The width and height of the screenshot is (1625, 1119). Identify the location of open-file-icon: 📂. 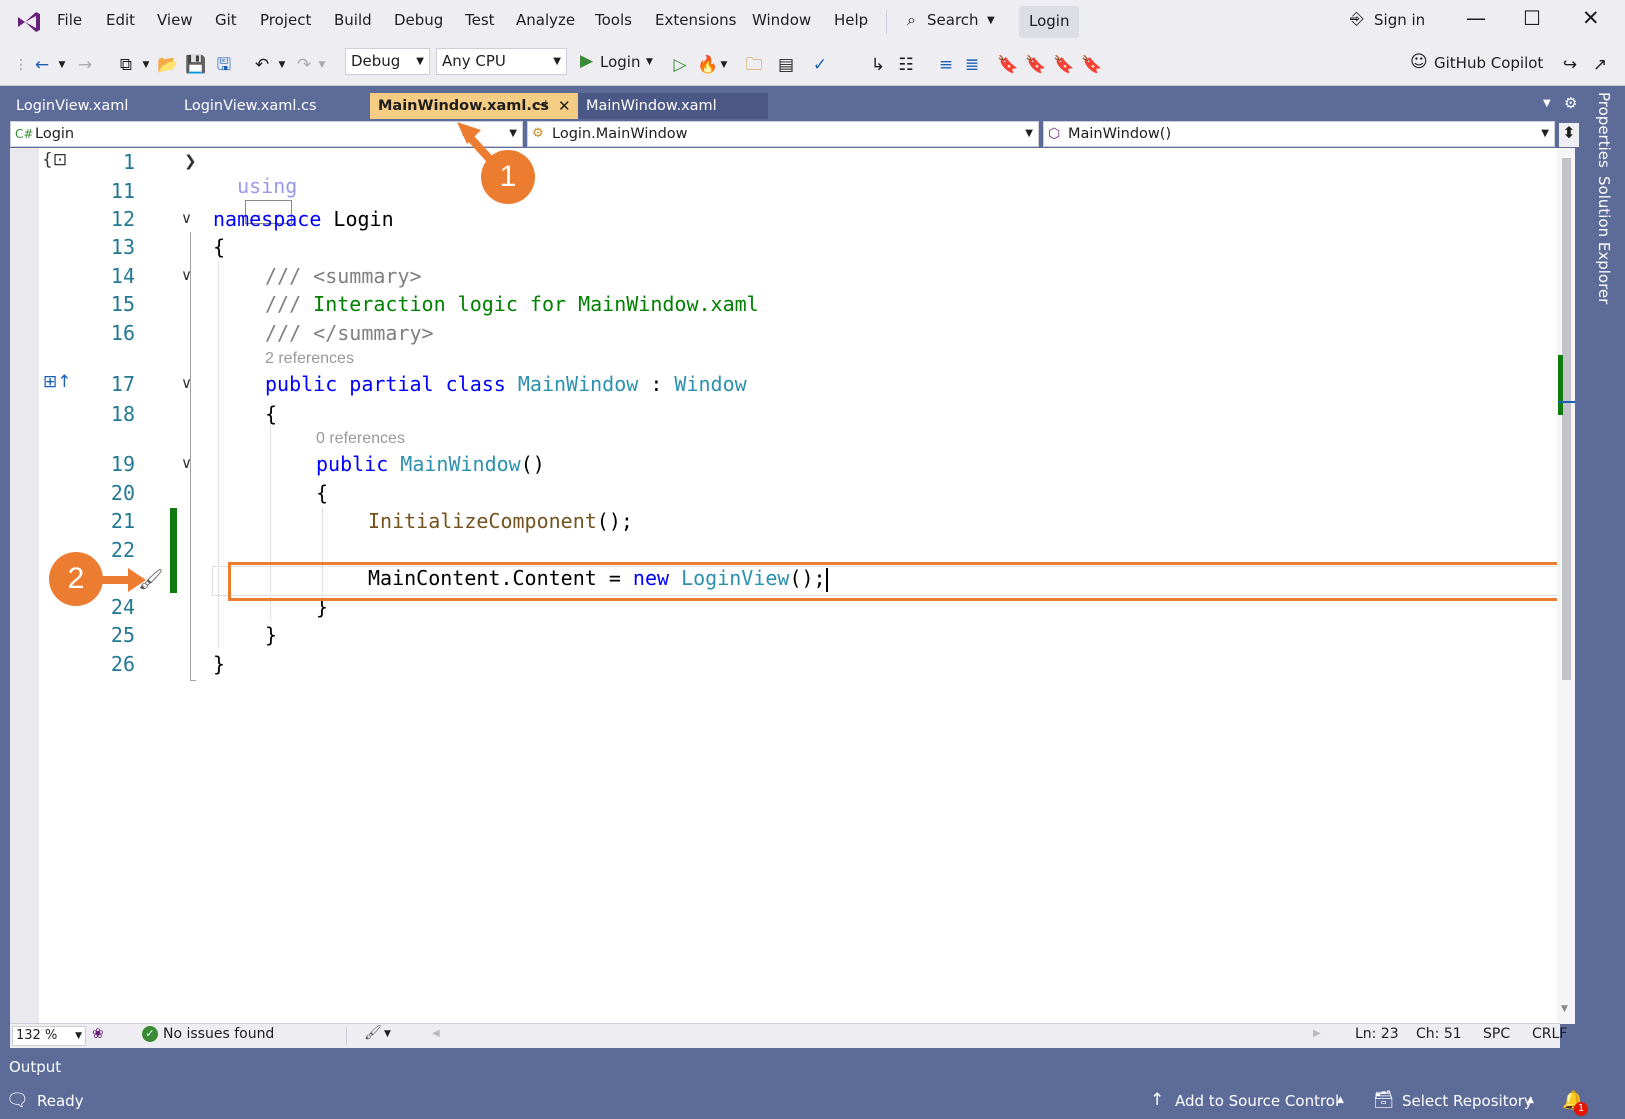
(168, 65).